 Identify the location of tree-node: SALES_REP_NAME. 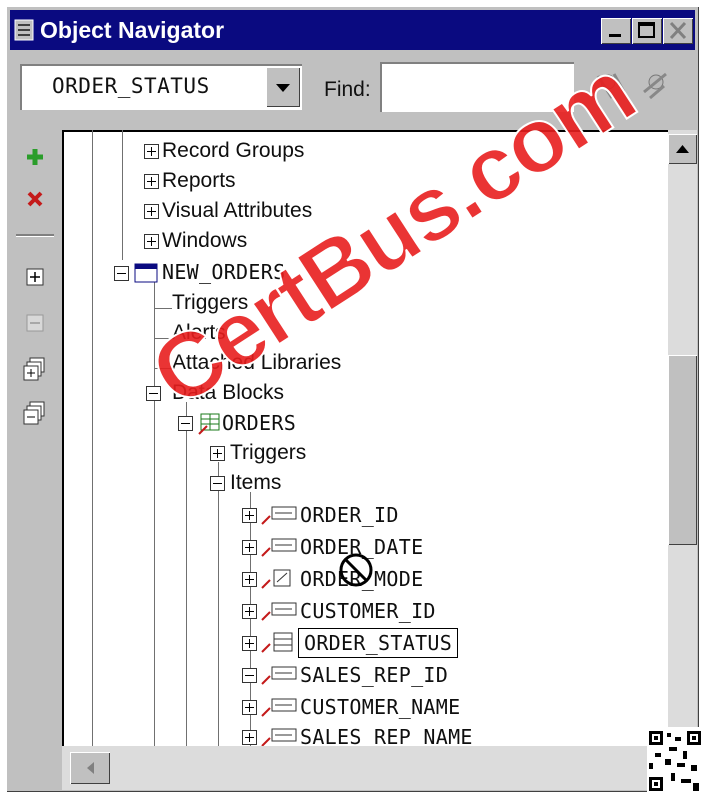
(386, 735).